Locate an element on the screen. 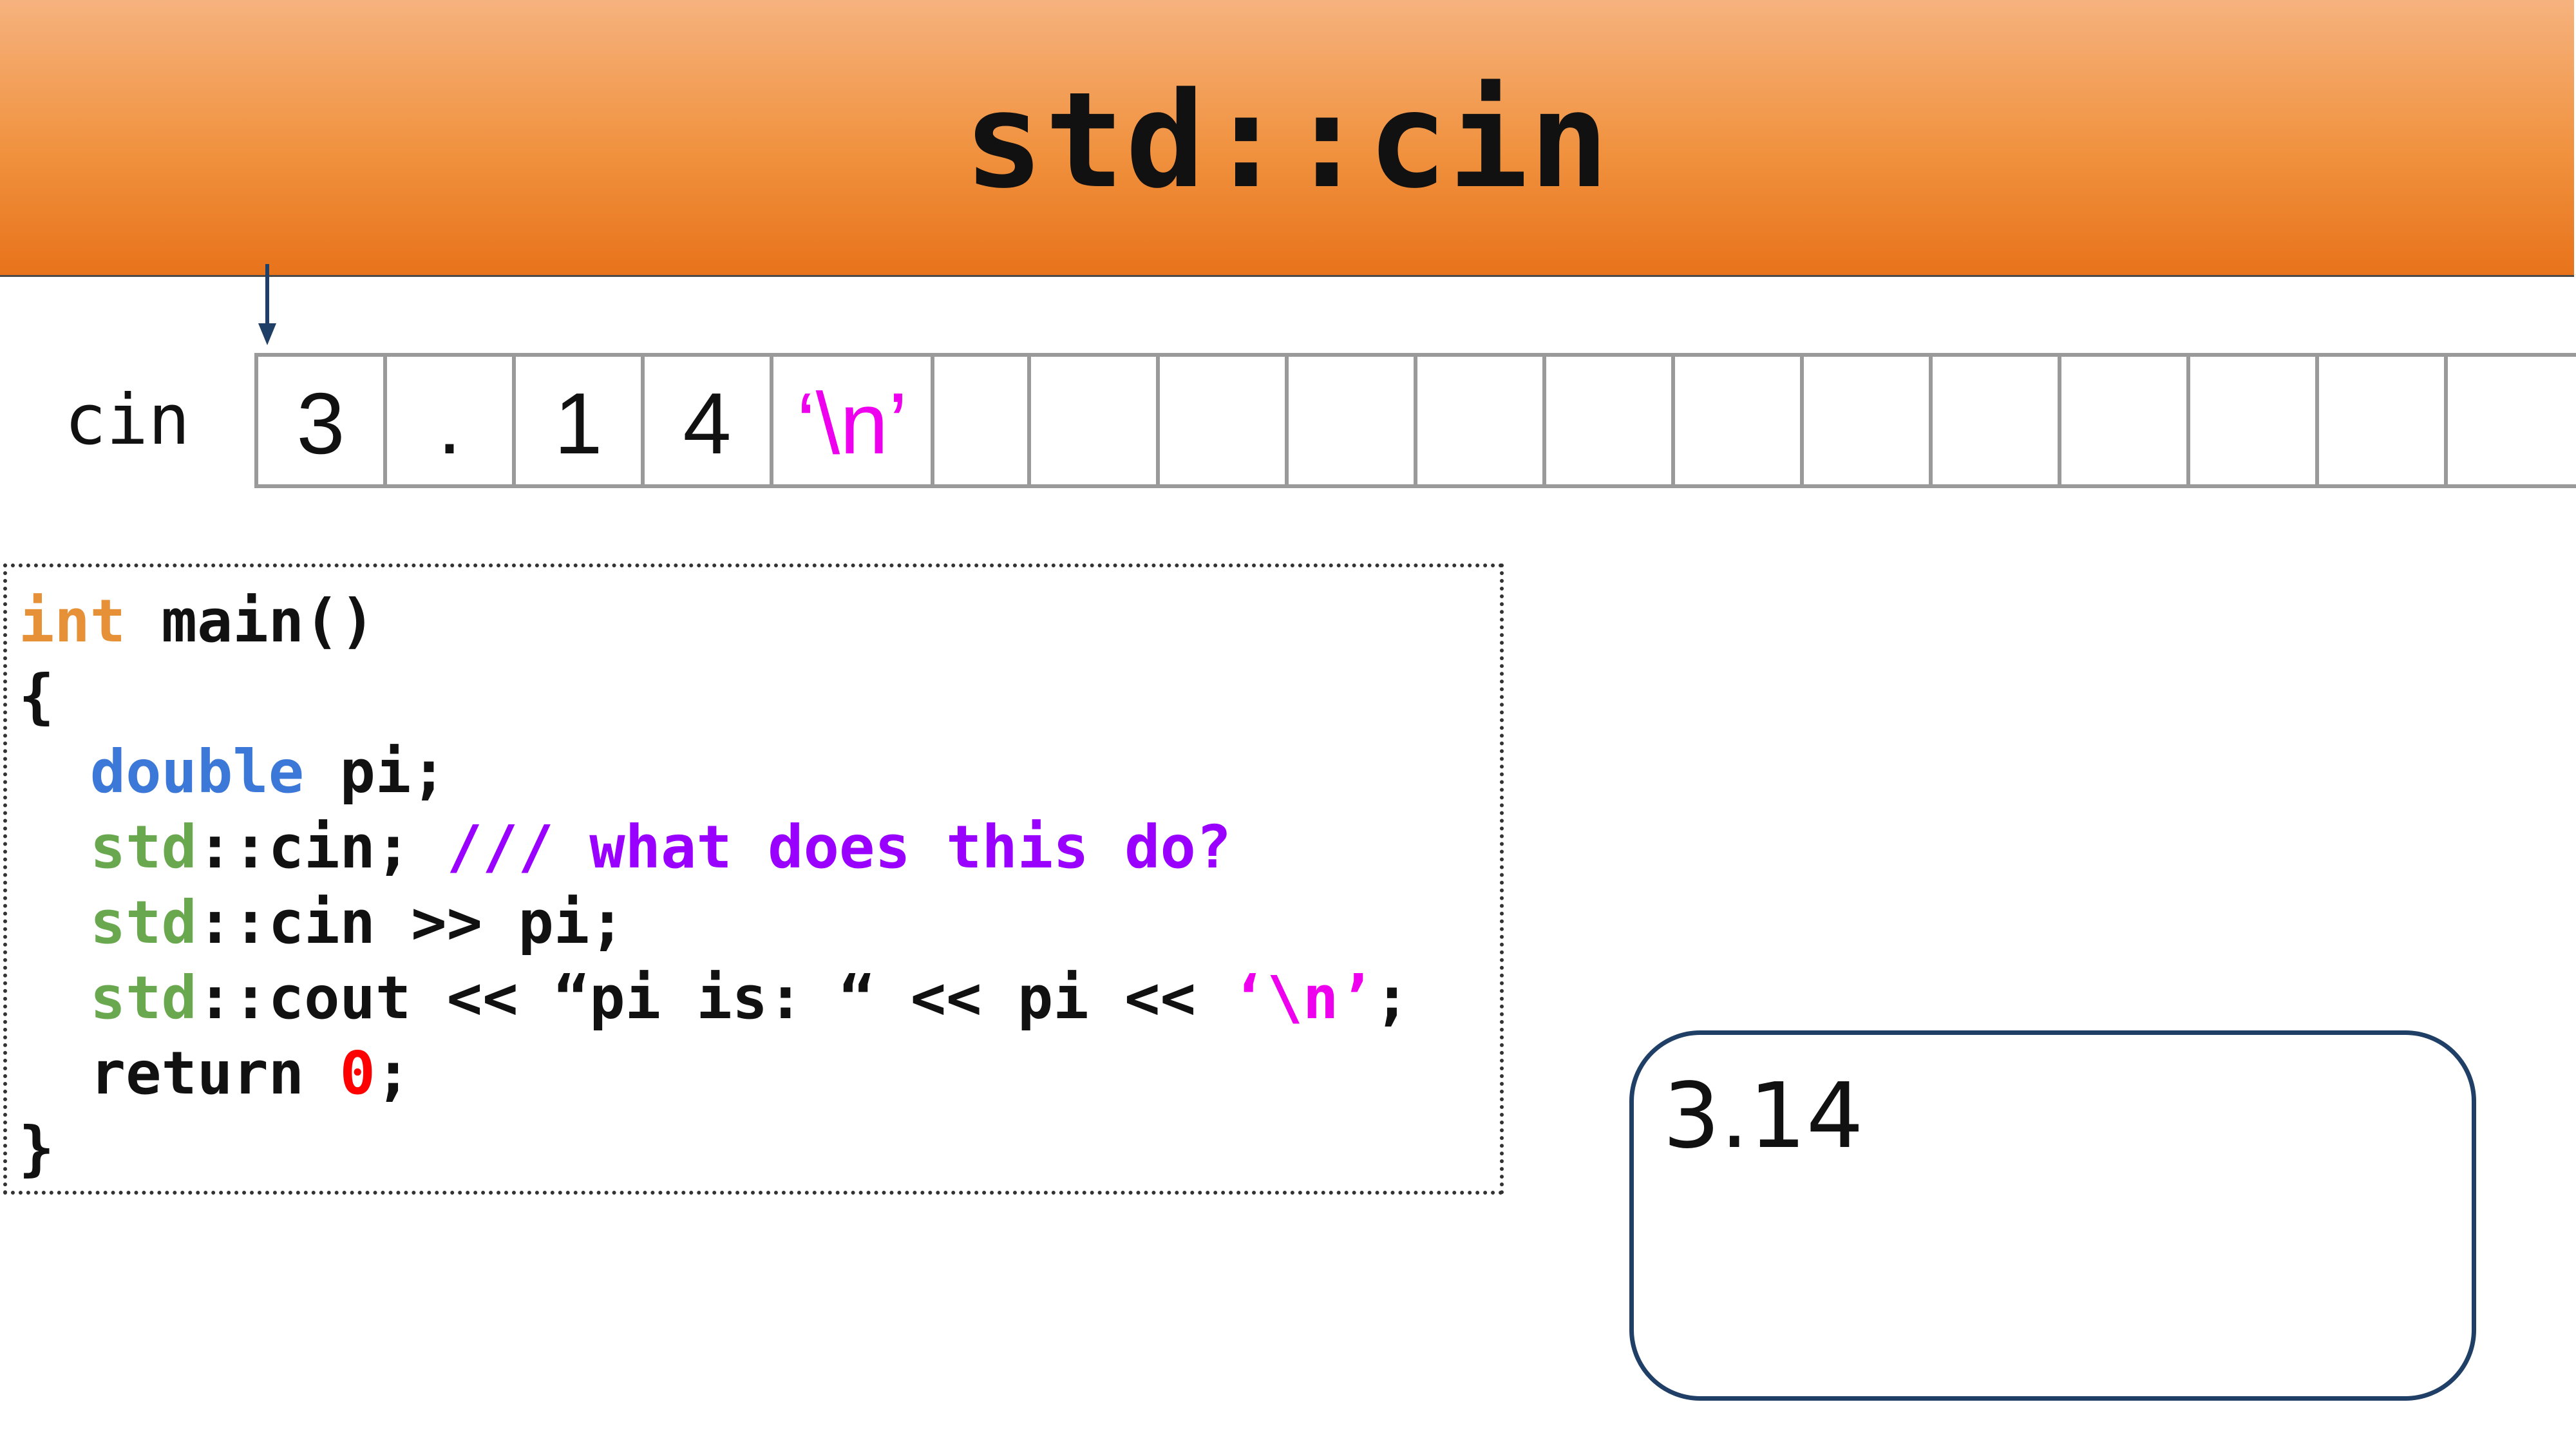  console-output-box: 3.14 is located at coordinates (2052, 1215).